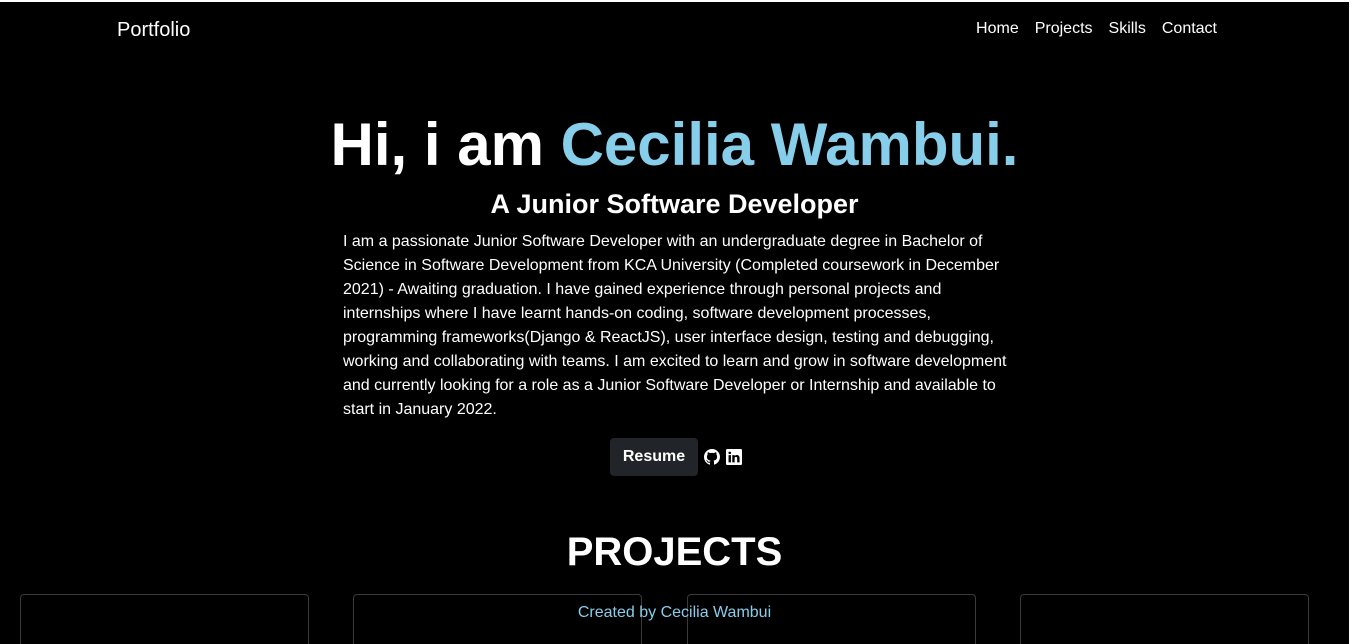 The image size is (1352, 644). What do you see at coordinates (153, 30) in the screenshot?
I see `brand-link: Portfolio` at bounding box center [153, 30].